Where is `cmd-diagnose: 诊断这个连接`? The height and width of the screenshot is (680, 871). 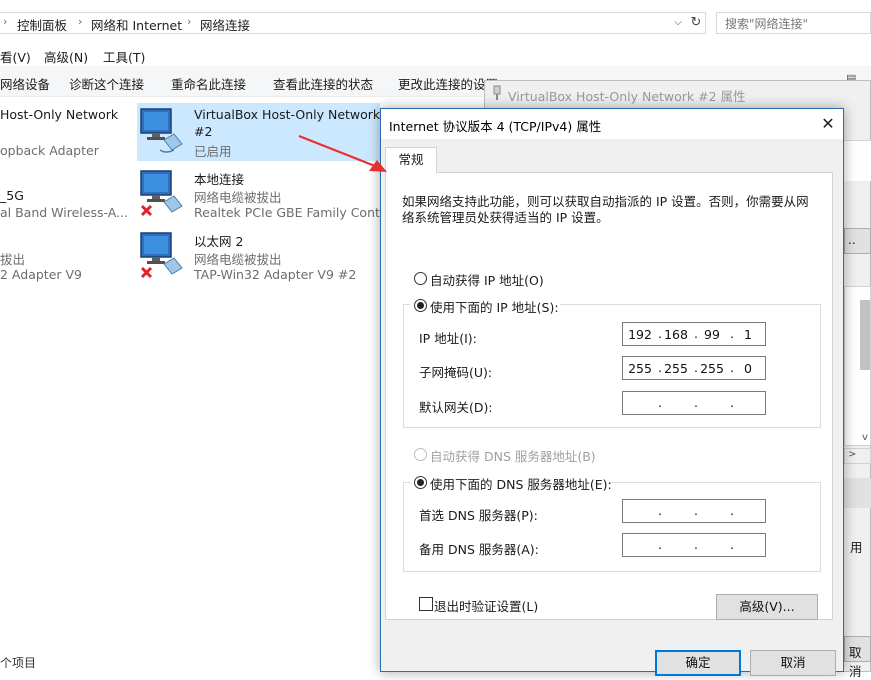
cmd-diagnose: 诊断这个连接 is located at coordinates (106, 83).